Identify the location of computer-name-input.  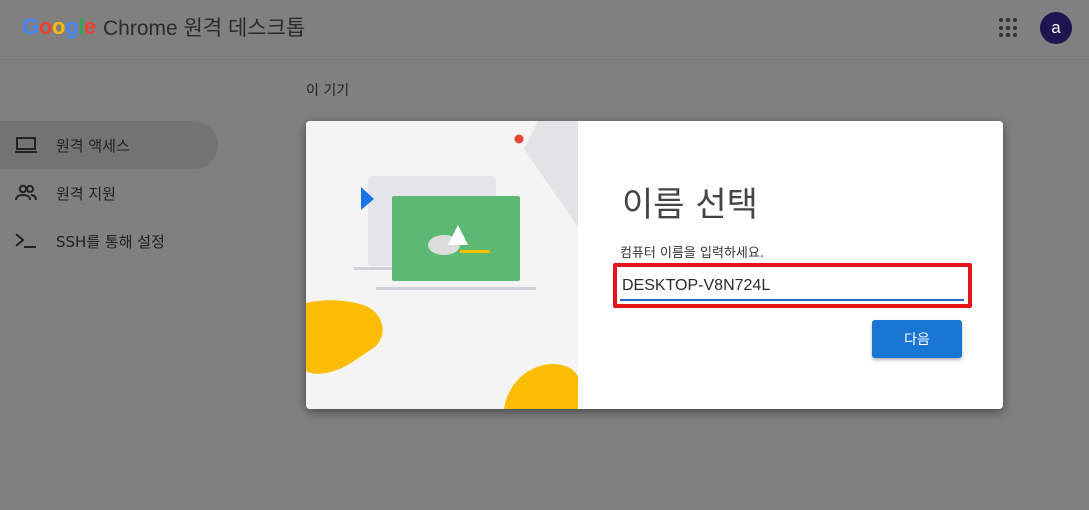
(792, 287).